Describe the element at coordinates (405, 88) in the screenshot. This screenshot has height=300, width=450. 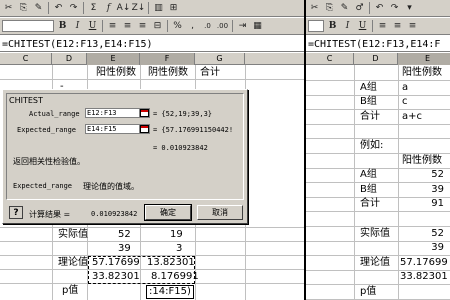
I see `right-cell-e: a` at that location.